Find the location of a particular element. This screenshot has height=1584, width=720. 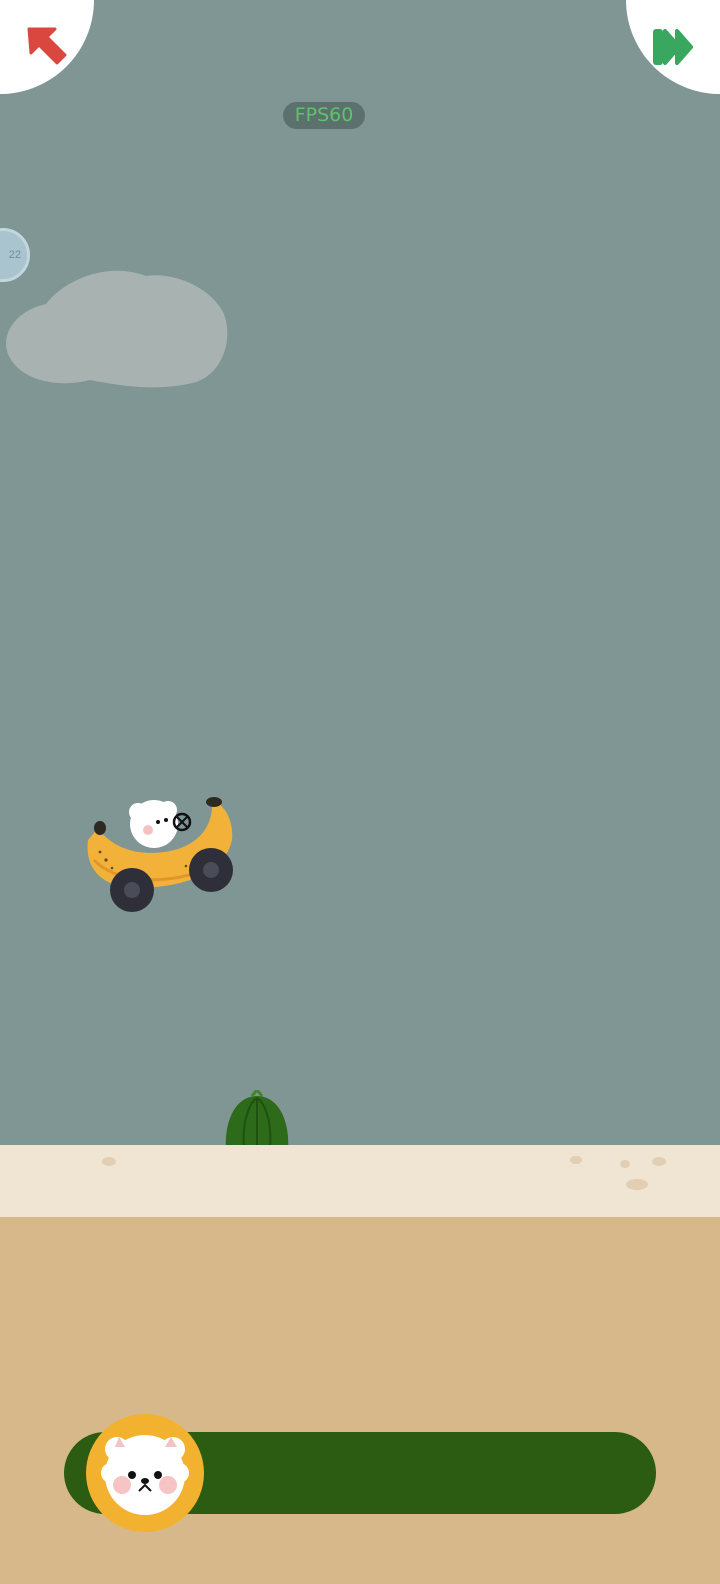

fast-forward-button is located at coordinates (673, 47).